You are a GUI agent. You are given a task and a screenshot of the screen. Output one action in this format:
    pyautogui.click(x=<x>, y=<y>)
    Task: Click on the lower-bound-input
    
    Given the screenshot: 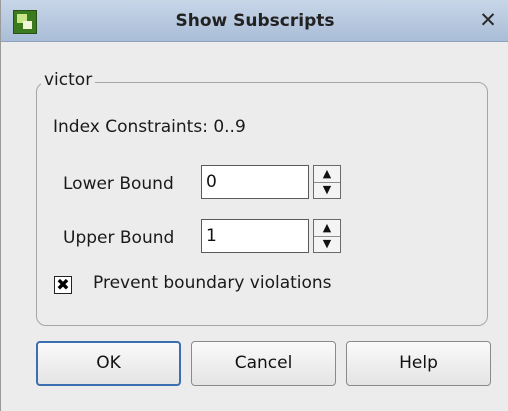 What is the action you would take?
    pyautogui.click(x=255, y=182)
    